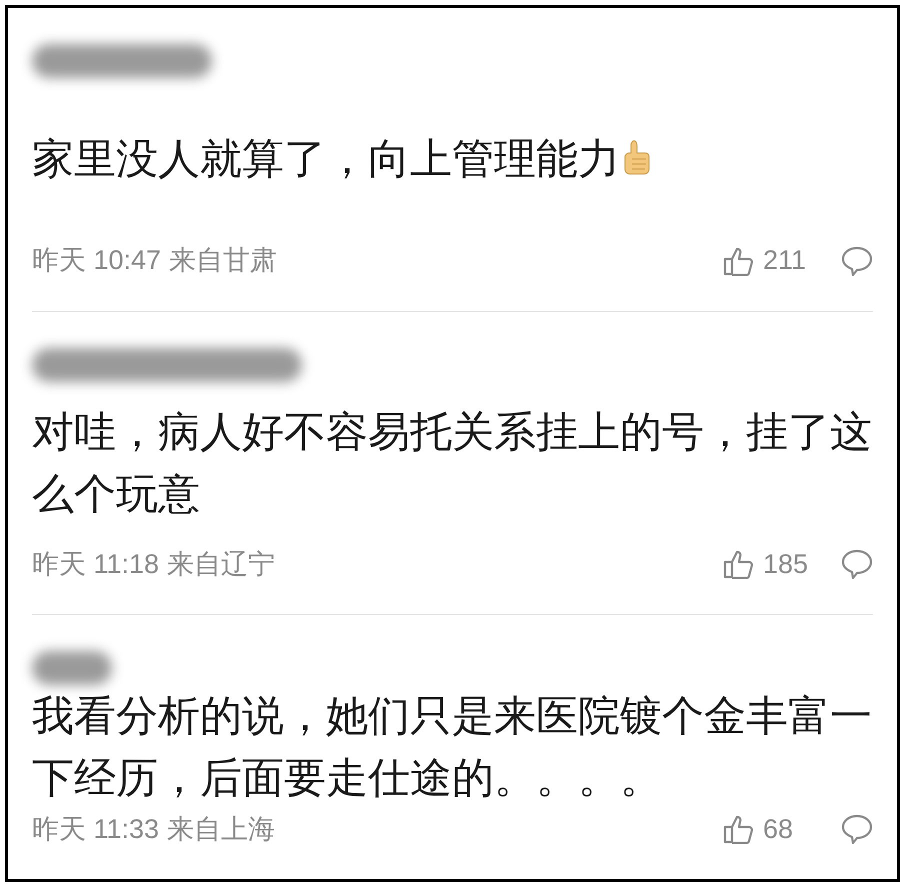  I want to click on comment-text: 家里没人就算了，向上管理能力, so click(452, 159).